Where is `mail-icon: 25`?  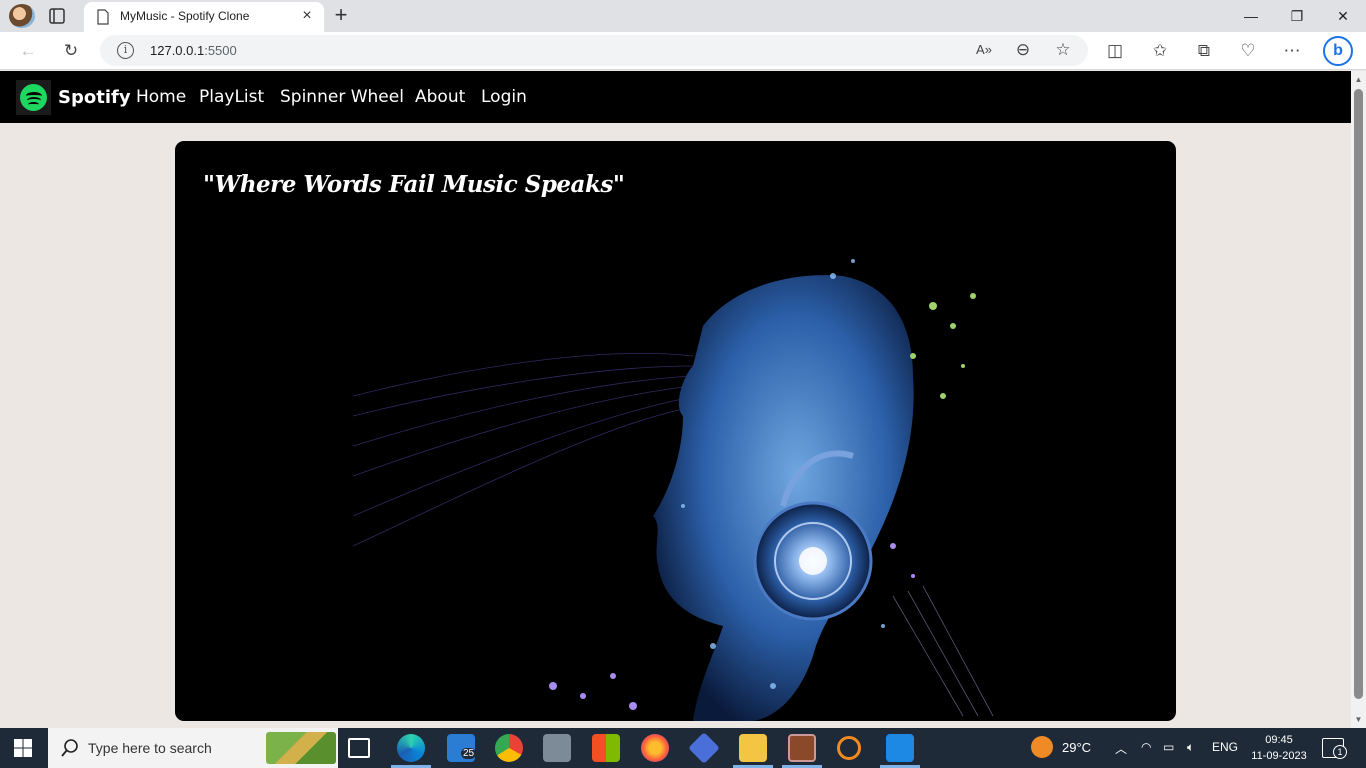
mail-icon: 25 is located at coordinates (462, 748).